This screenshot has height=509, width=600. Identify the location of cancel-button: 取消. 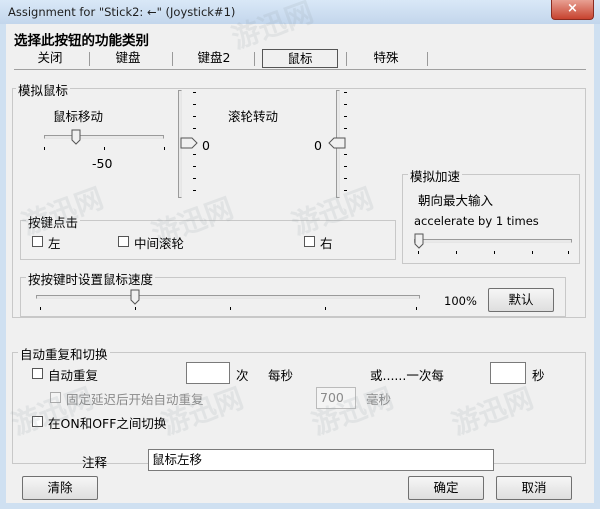
(534, 488).